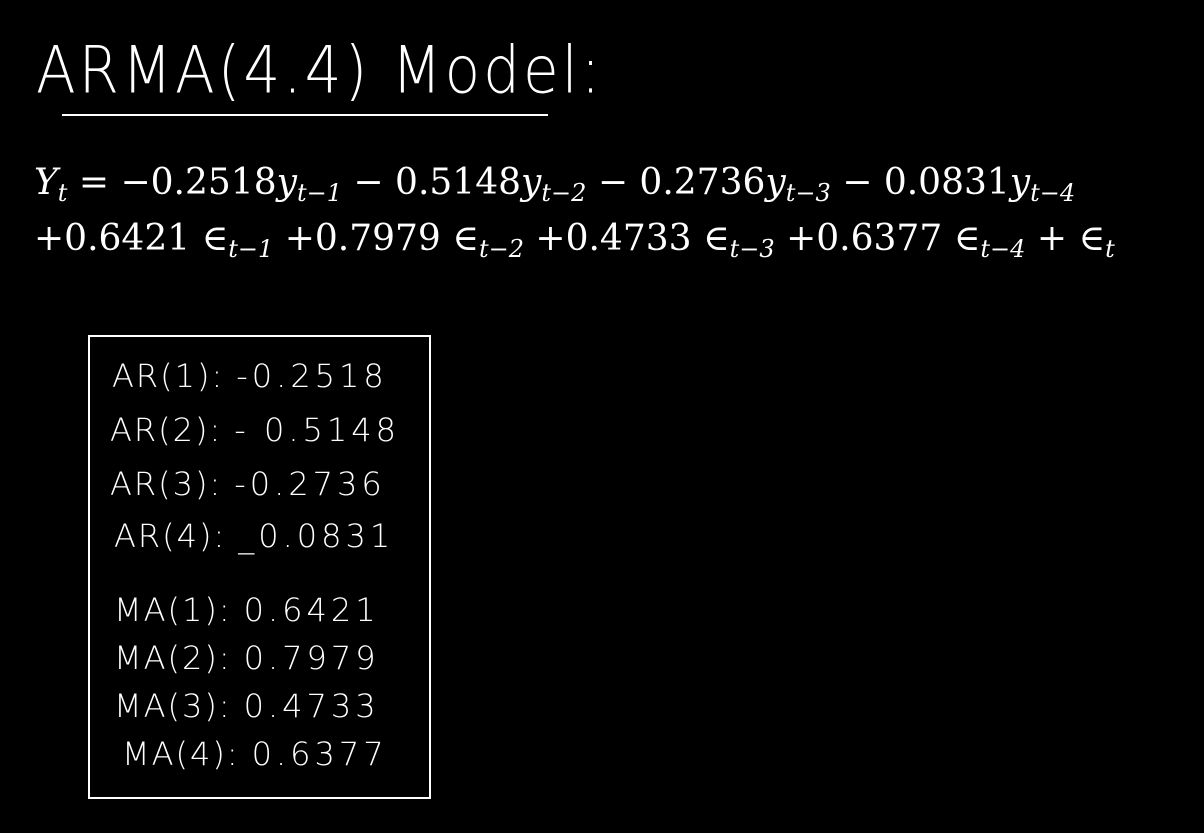 This screenshot has width=1204, height=833. I want to click on coefficient-row-ma-4: MA(4): 0.6377, so click(255, 754).